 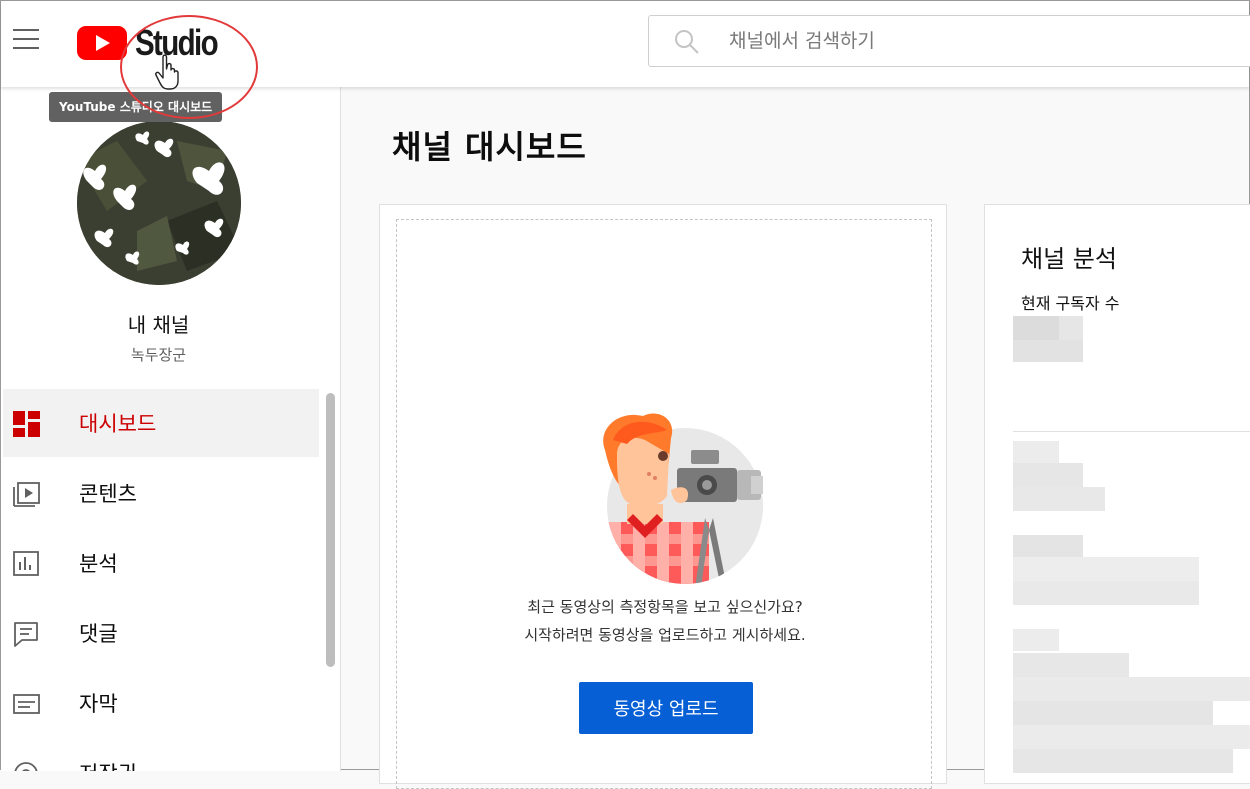 What do you see at coordinates (665, 635) in the screenshot?
I see `upload-prompt-line2: 시작하려면 동영상을 업로드하고 게시하세요.` at bounding box center [665, 635].